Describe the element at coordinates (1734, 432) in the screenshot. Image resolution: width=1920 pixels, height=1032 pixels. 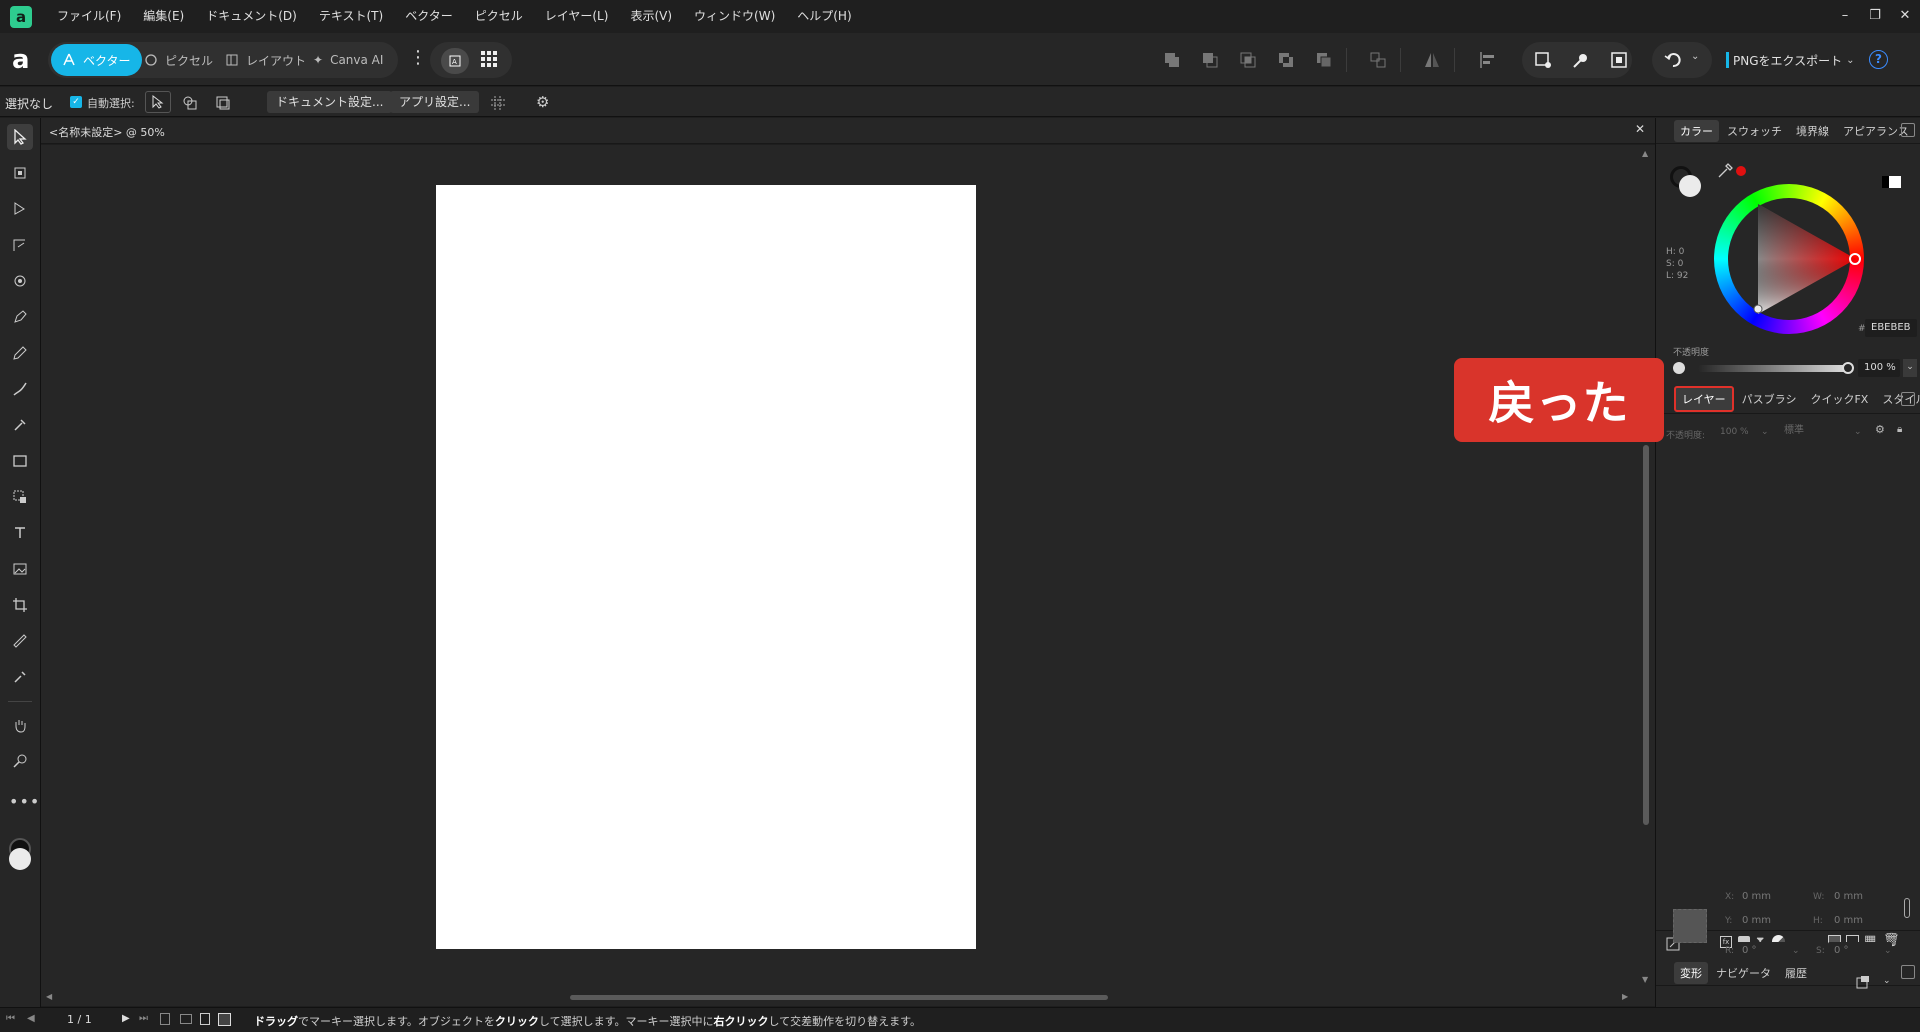
I see `layer-opacity-value: 100 %` at that location.